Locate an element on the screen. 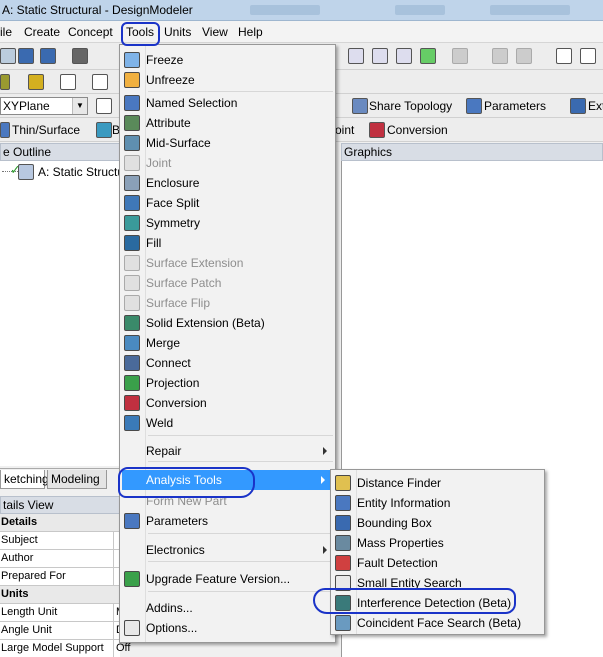 This screenshot has height=657, width=603. zoom-fit-icon is located at coordinates (500, 56).